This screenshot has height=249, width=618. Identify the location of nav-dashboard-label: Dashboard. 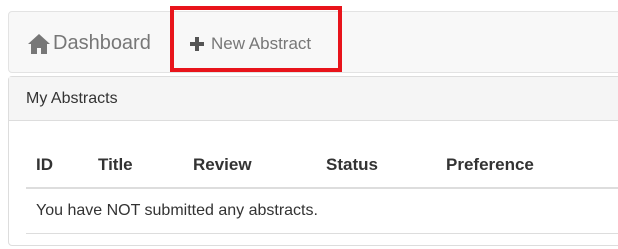
(102, 43).